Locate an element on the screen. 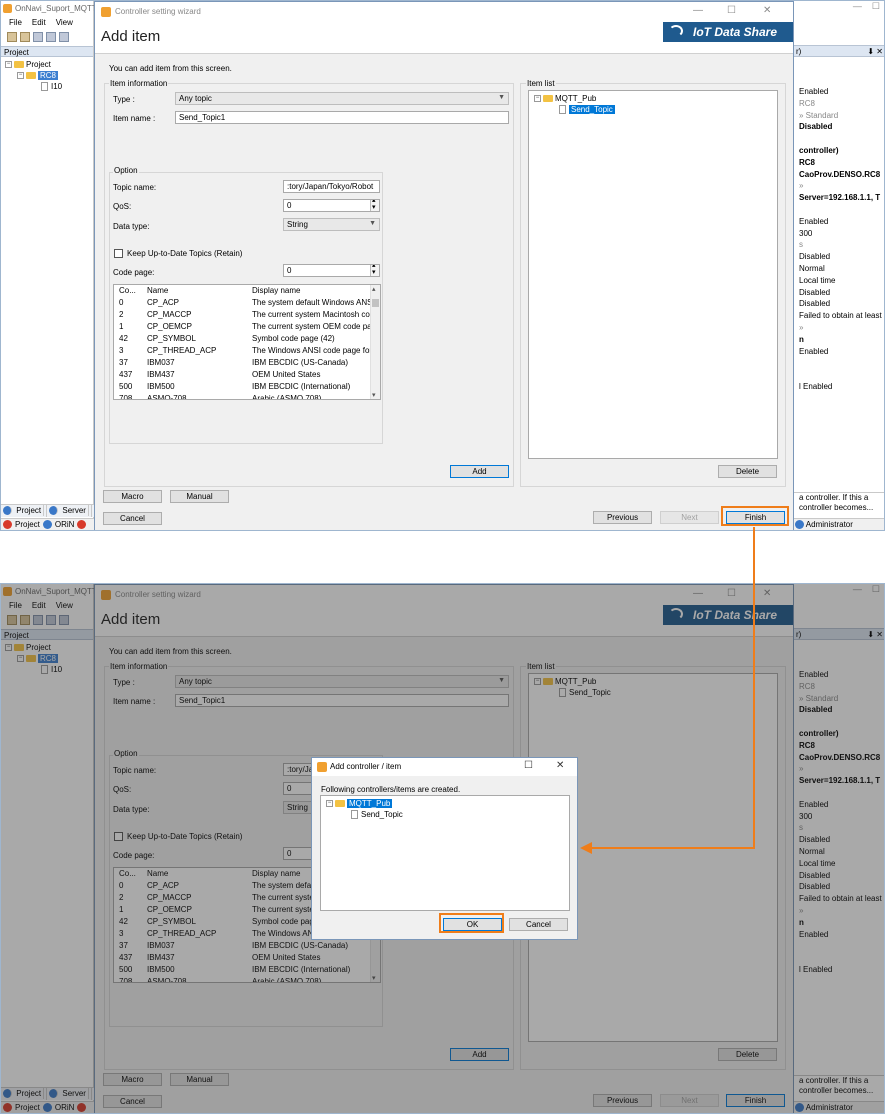 The width and height of the screenshot is (885, 1114). vertical-scrollbar: ▴▾ is located at coordinates (375, 342).